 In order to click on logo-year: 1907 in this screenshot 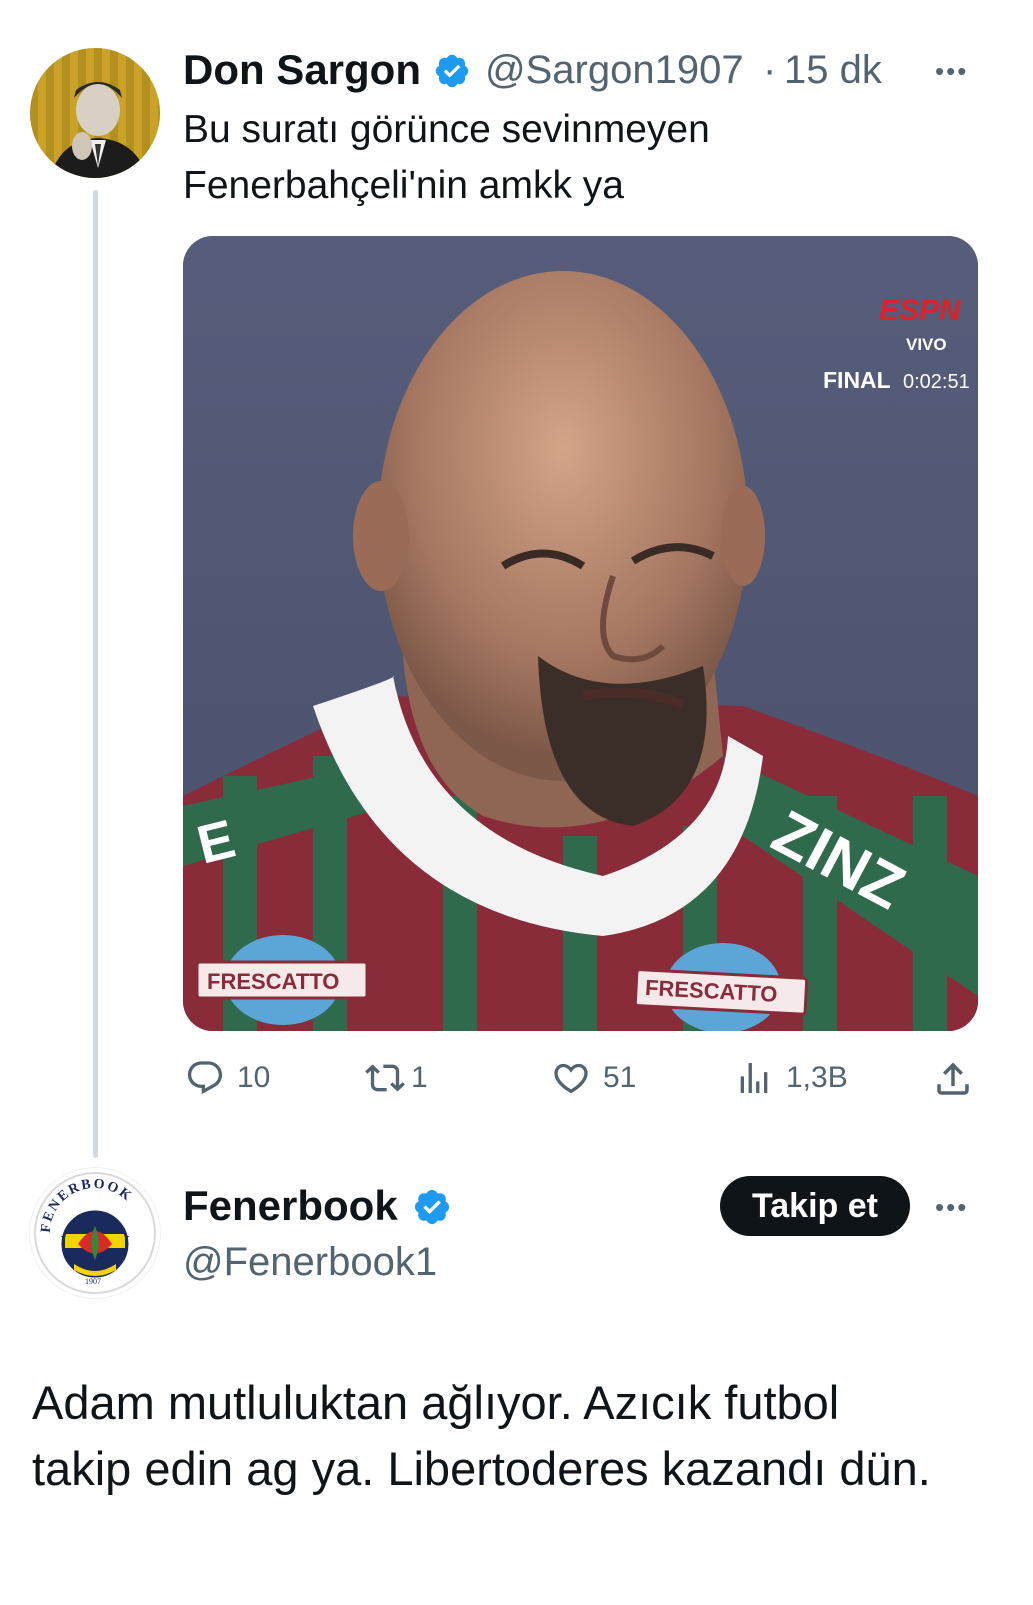, I will do `click(93, 1281)`.